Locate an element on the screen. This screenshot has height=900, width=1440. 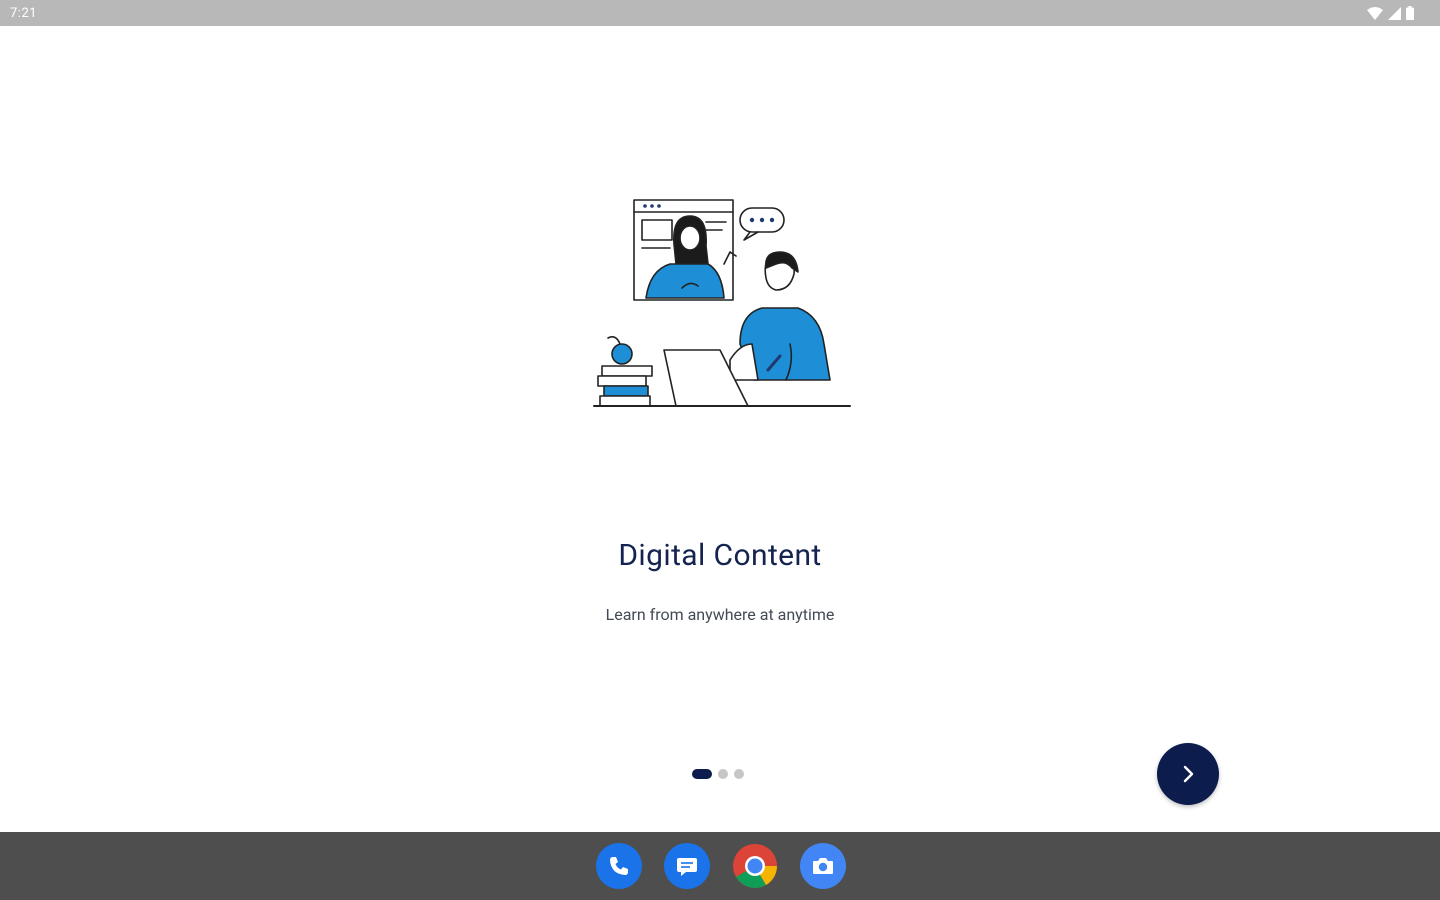
chrome-icon is located at coordinates (755, 866).